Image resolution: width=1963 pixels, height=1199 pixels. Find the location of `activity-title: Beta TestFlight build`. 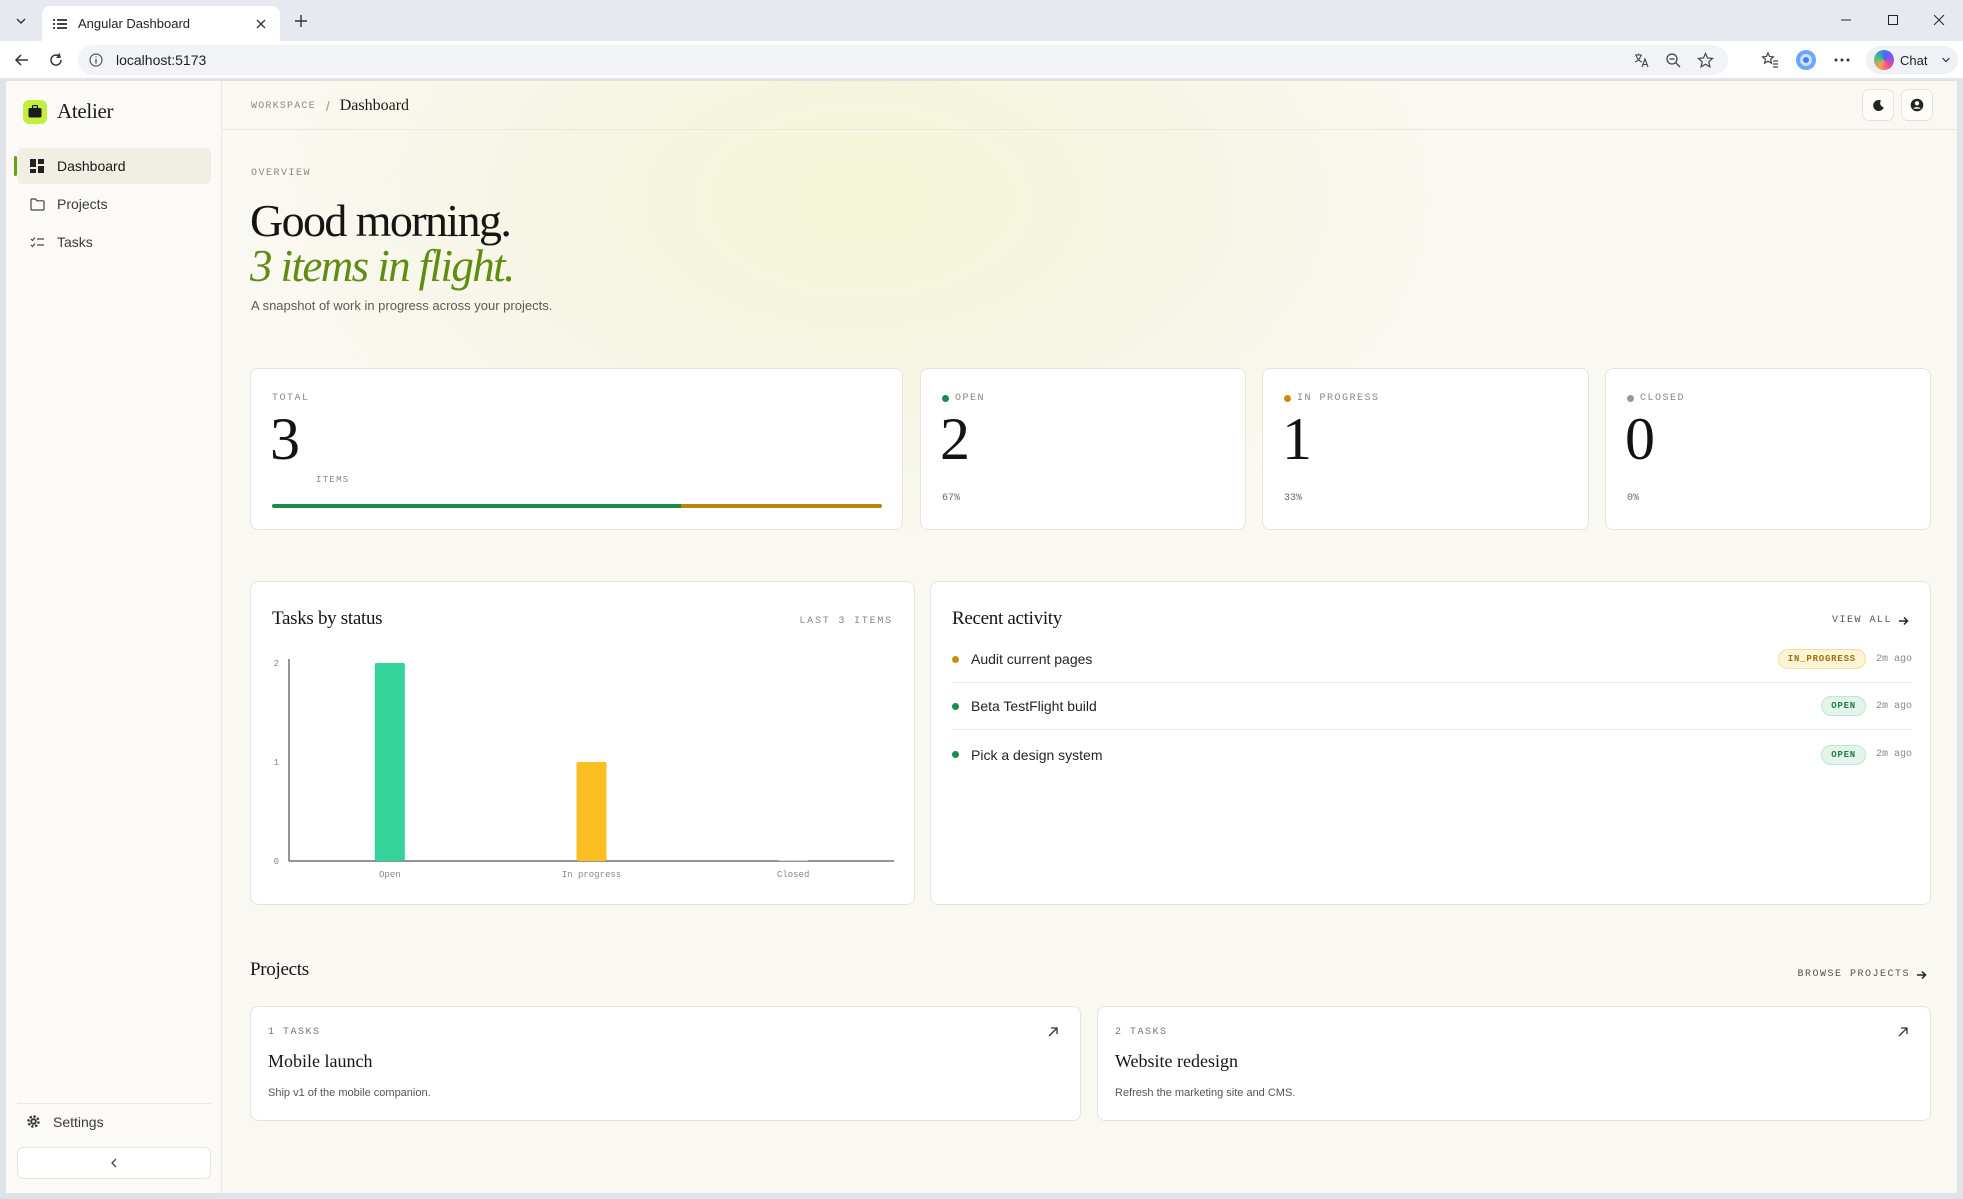

activity-title: Beta TestFlight build is located at coordinates (1034, 706).